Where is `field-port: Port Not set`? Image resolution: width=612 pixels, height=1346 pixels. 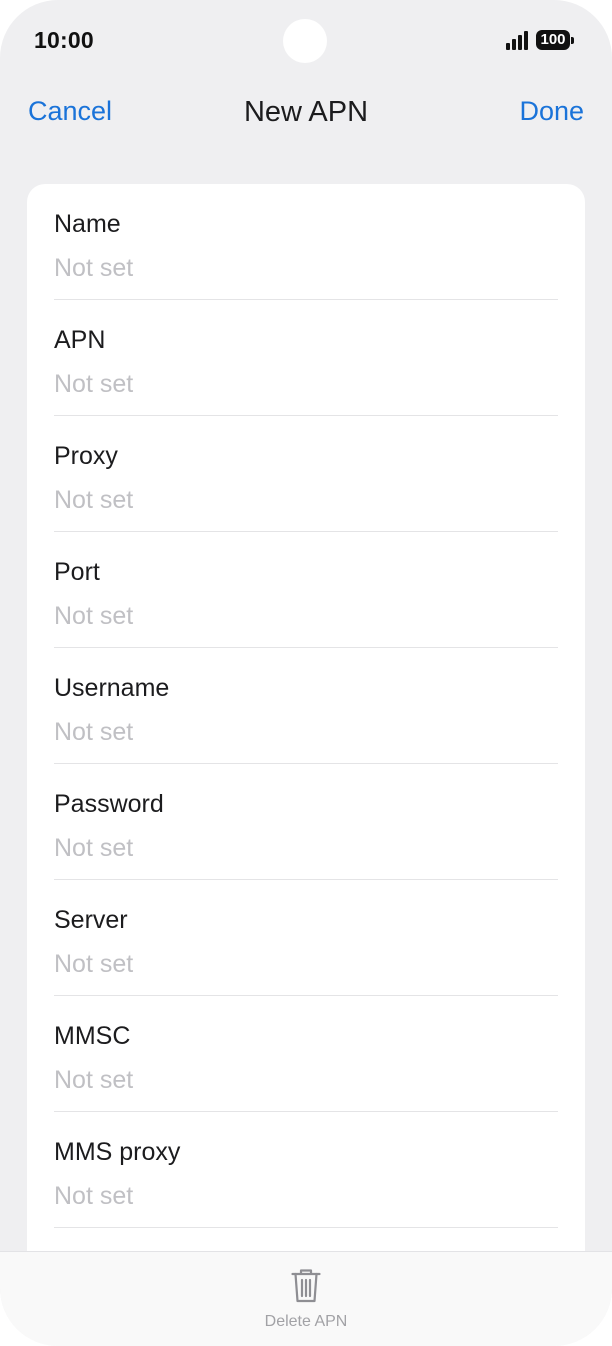
field-port: Port Not set is located at coordinates (306, 590).